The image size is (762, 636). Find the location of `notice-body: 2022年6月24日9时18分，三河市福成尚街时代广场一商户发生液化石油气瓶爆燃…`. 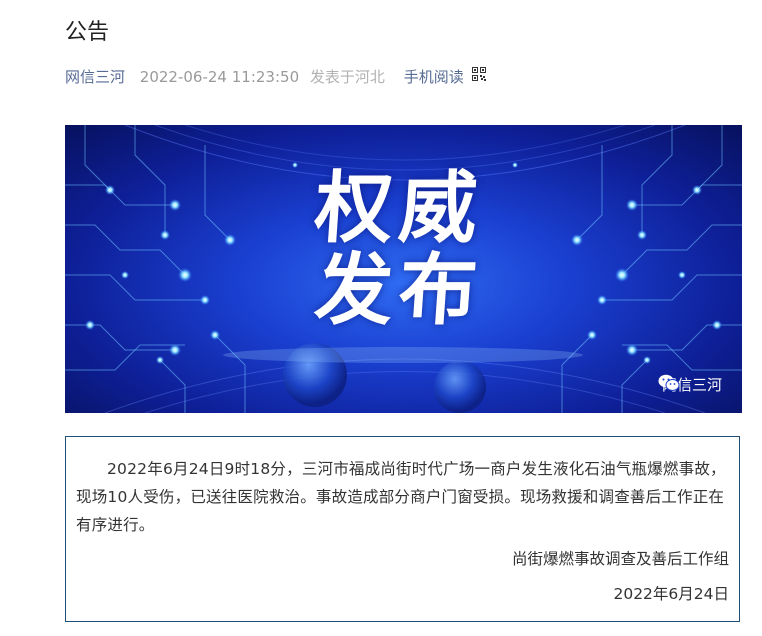

notice-body: 2022年6月24日9时18分，三河市福成尚街时代广场一商户发生液化石油气瓶爆燃… is located at coordinates (401, 497).